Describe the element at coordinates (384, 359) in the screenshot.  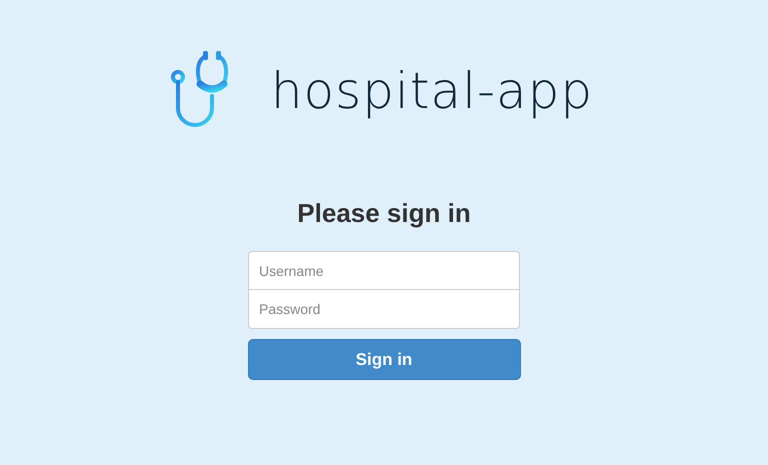
I see `sign-in-button: Sign in` at that location.